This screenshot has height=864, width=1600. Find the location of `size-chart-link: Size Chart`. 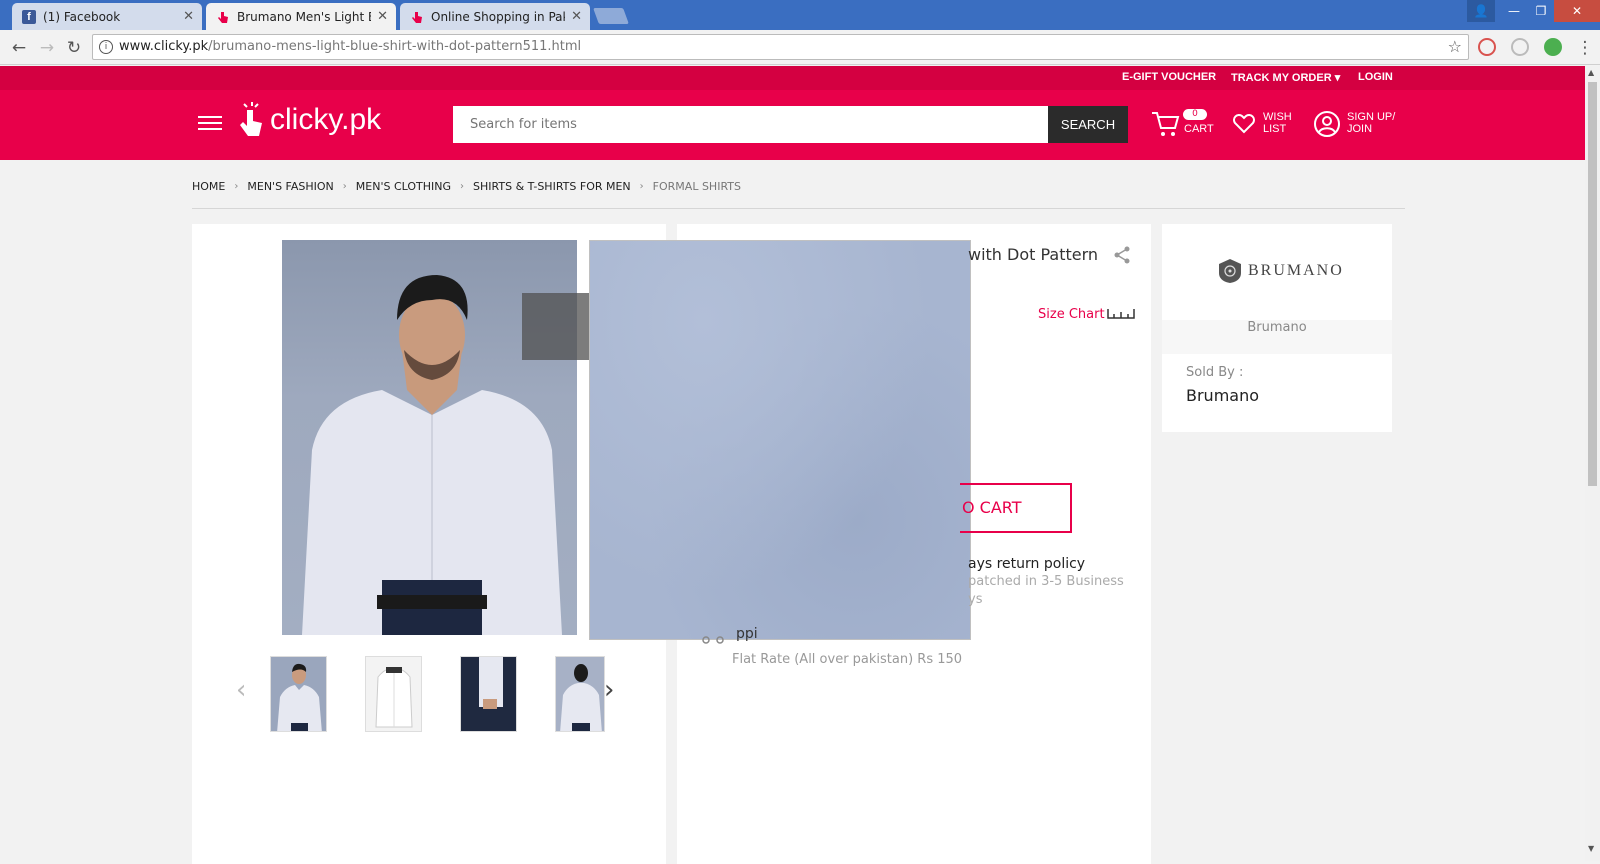

size-chart-link: Size Chart is located at coordinates (1071, 314).